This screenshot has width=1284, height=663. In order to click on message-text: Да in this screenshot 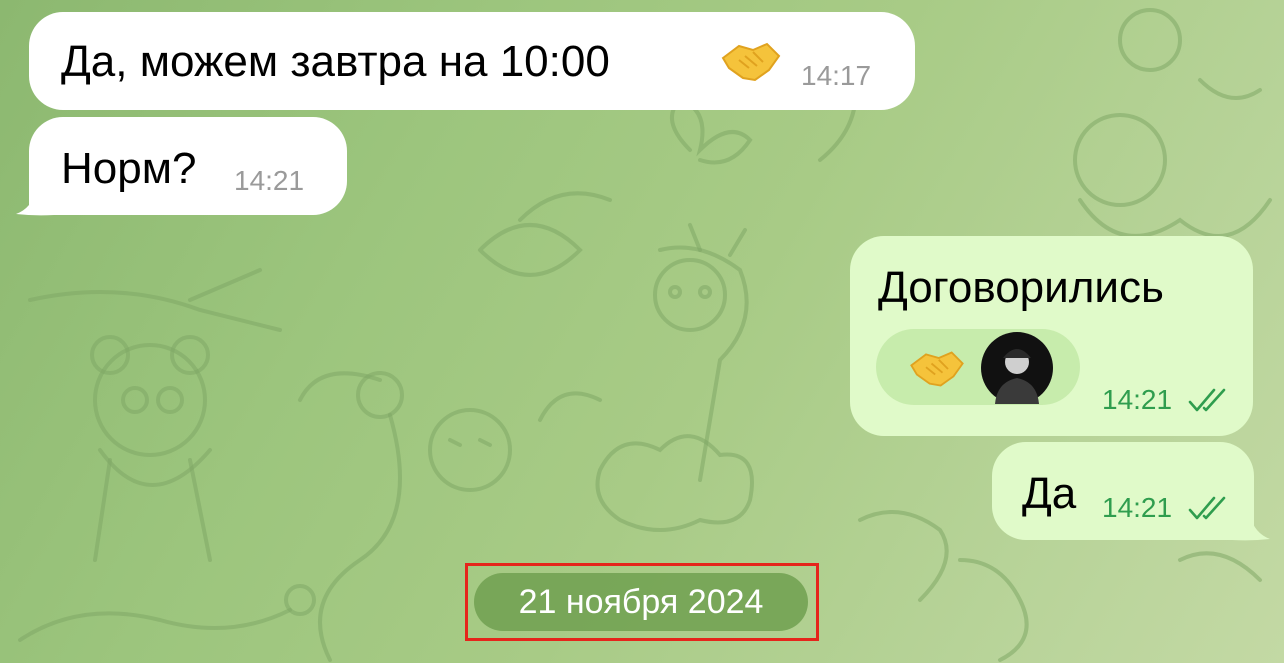, I will do `click(1049, 493)`.